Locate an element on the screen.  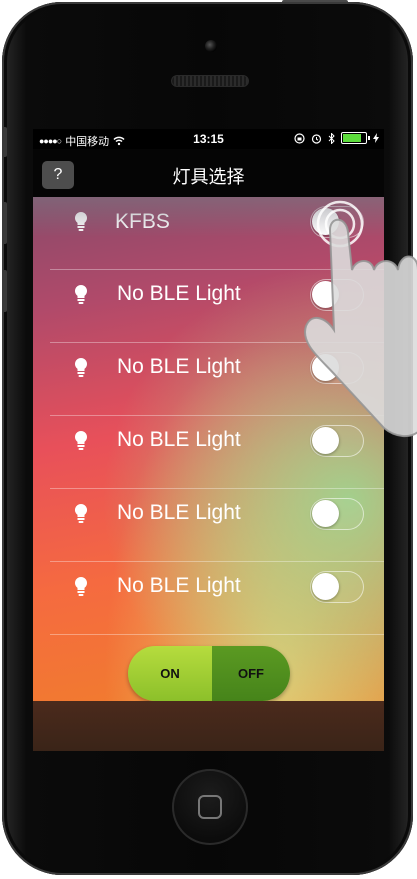
page-title: 灯具选择 is located at coordinates (208, 177).